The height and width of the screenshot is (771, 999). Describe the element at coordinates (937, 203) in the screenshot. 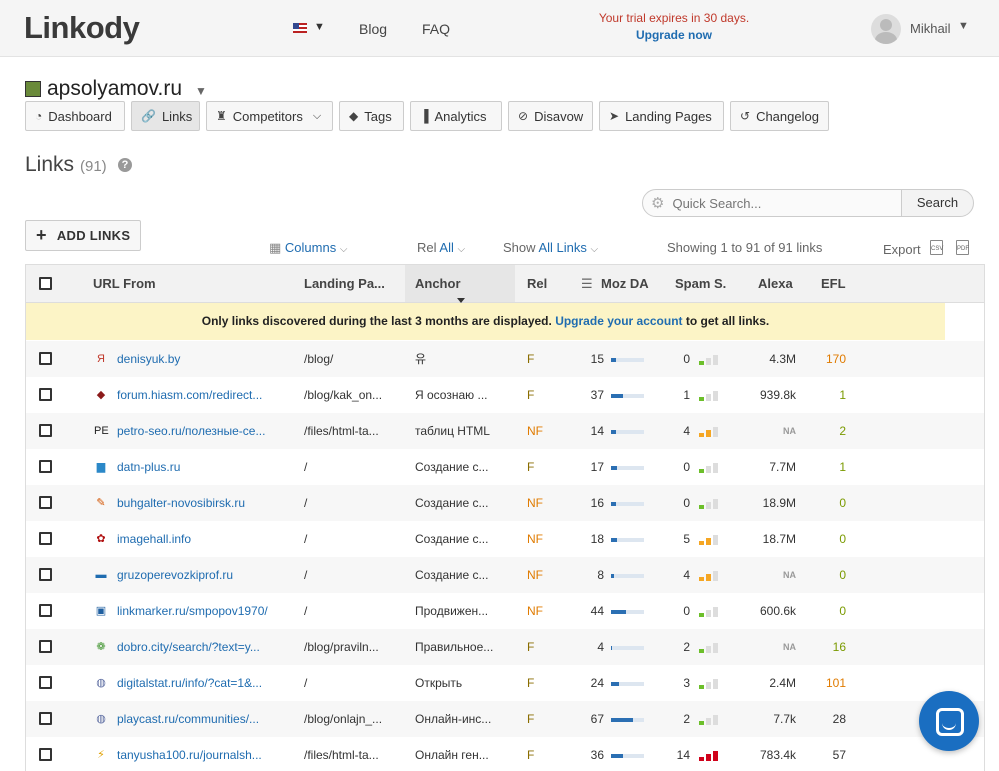

I see `search-button: Search` at that location.